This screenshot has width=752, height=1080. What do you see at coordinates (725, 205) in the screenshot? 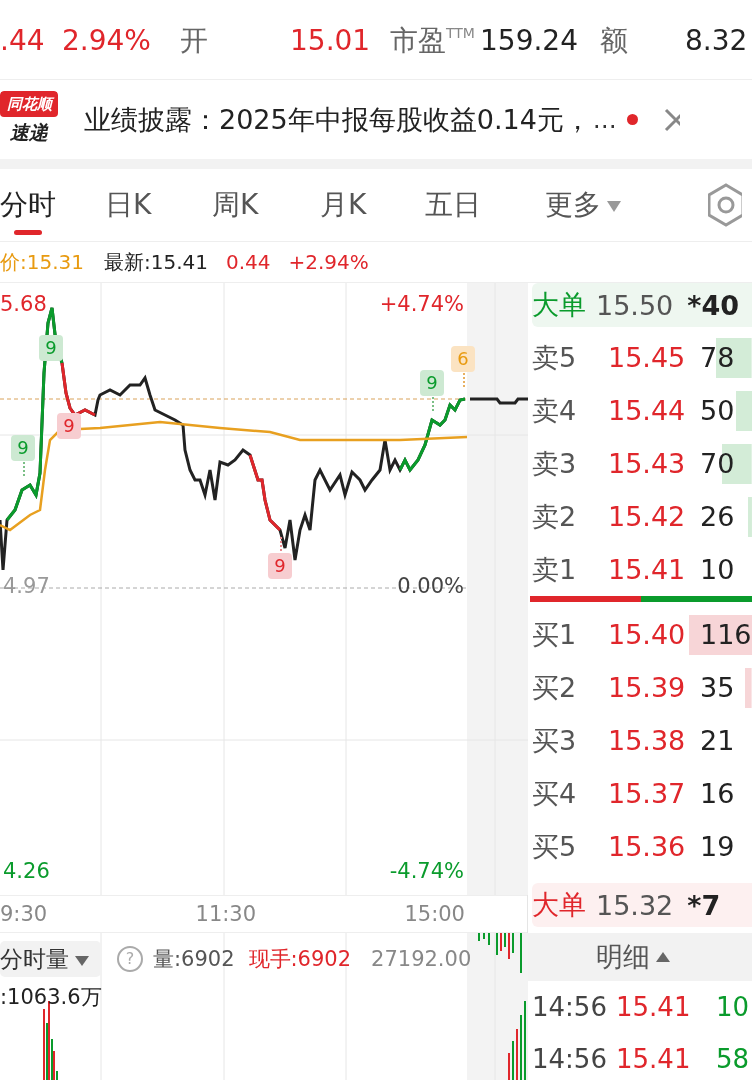
I see `settings-icon` at bounding box center [725, 205].